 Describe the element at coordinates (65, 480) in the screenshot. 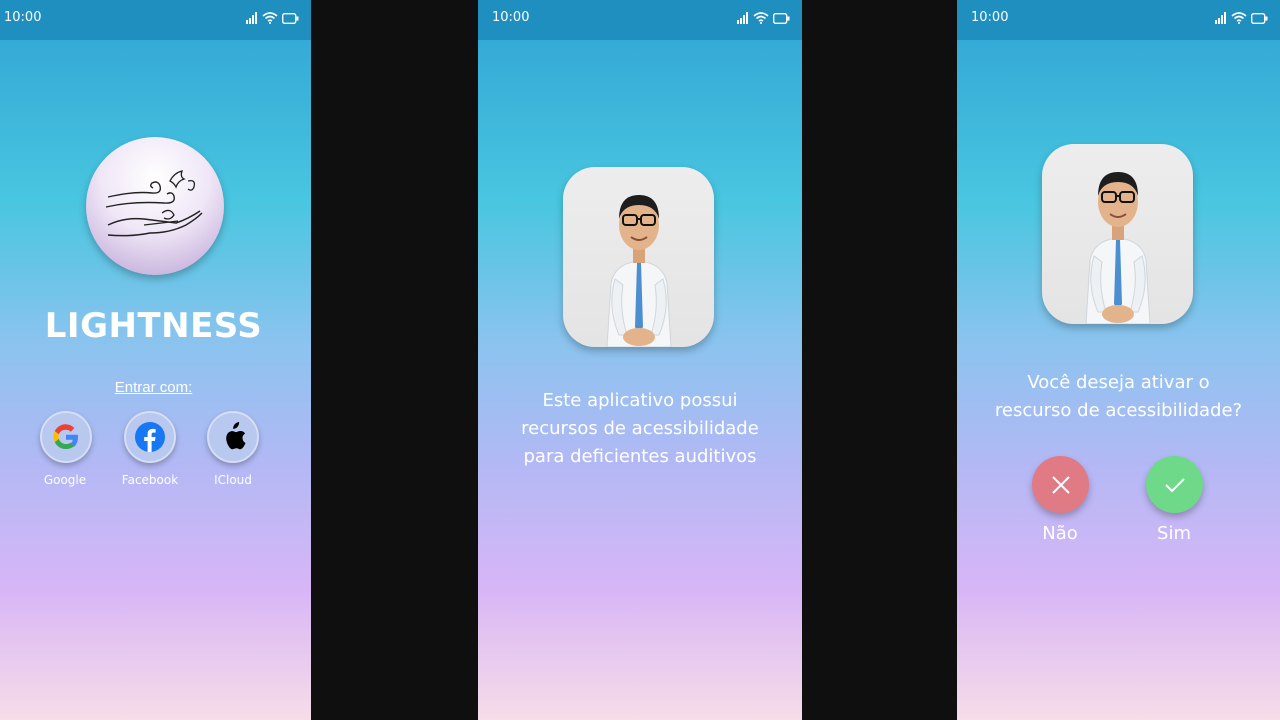

I see `google-label: Google` at that location.